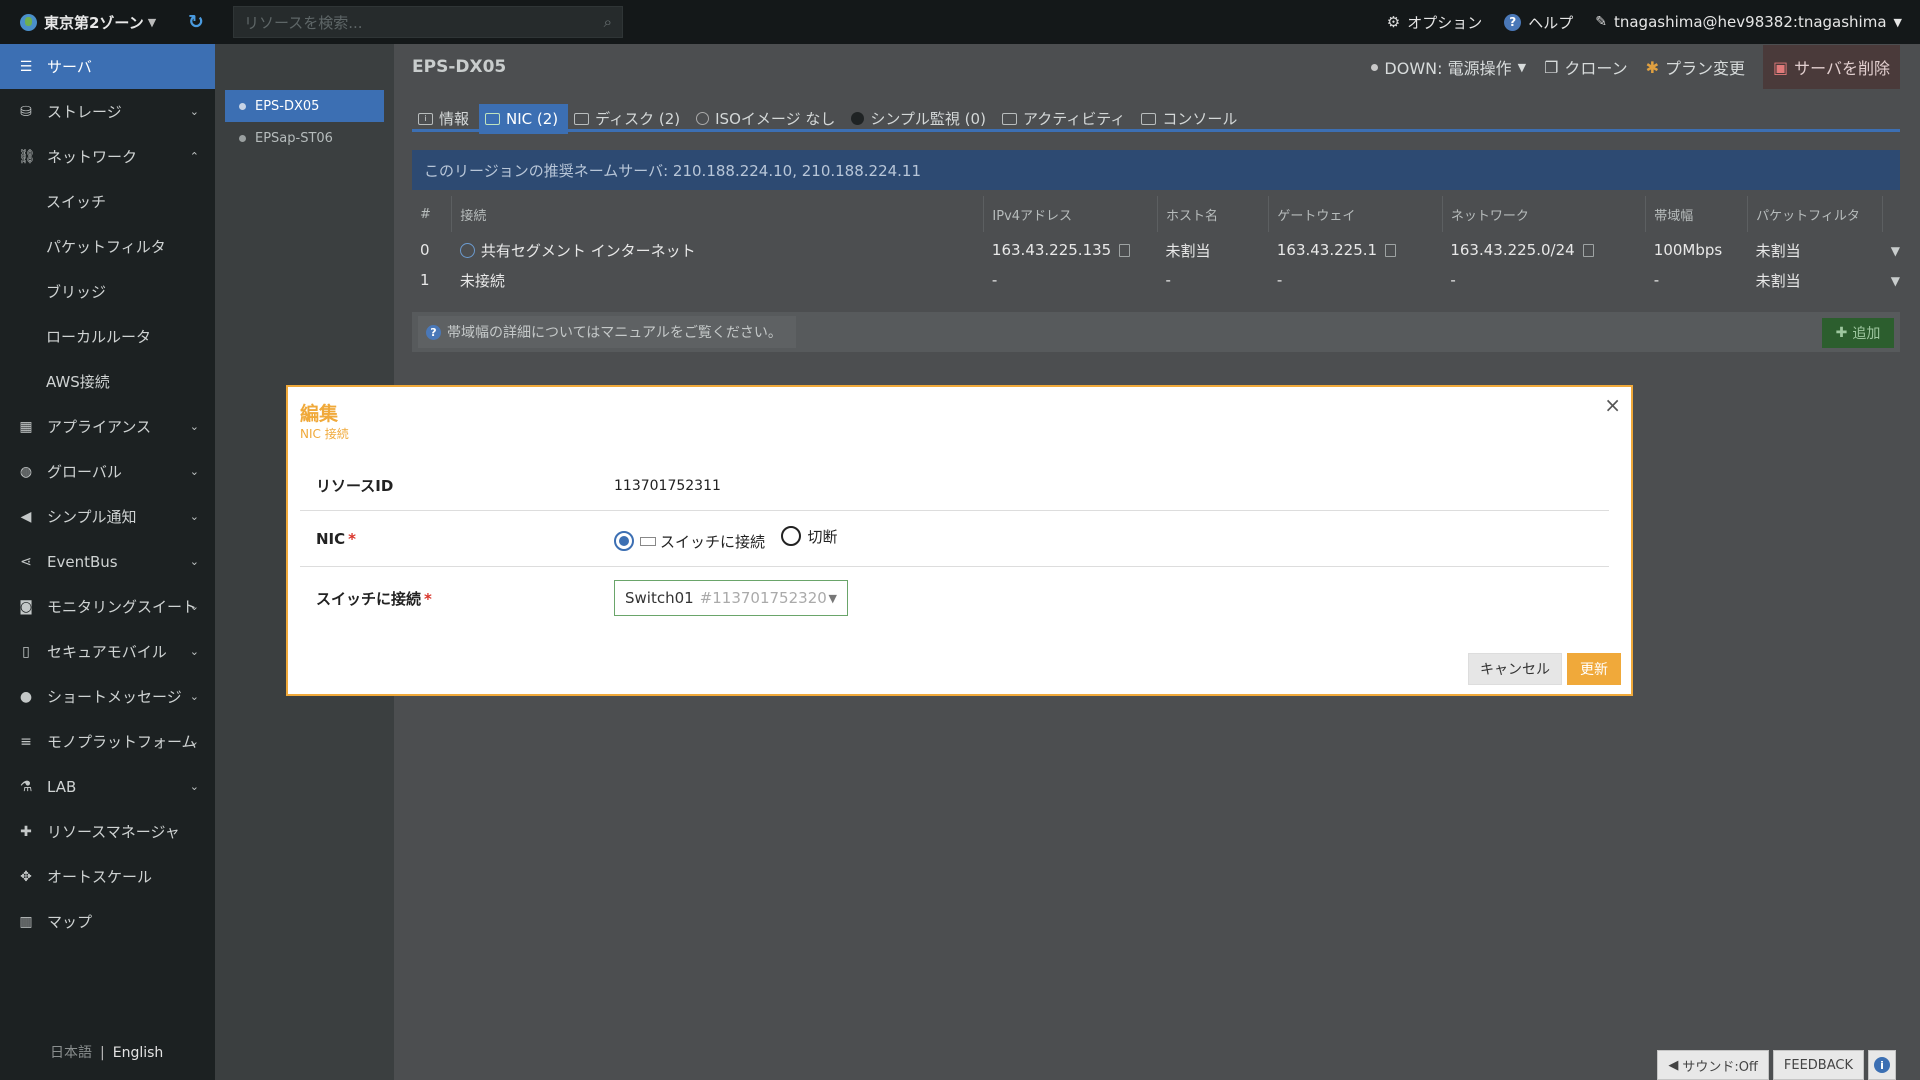 This screenshot has height=1080, width=1920. Describe the element at coordinates (107, 696) in the screenshot. I see `sidebar-item-short-message: ● ショートメッセージ ⌄` at that location.